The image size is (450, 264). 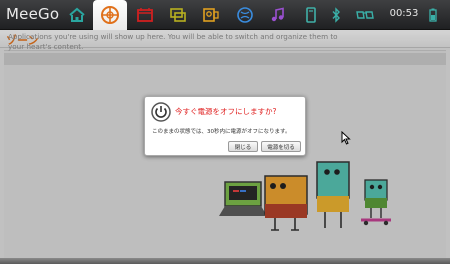 I want to click on network-icon, so click(x=365, y=15).